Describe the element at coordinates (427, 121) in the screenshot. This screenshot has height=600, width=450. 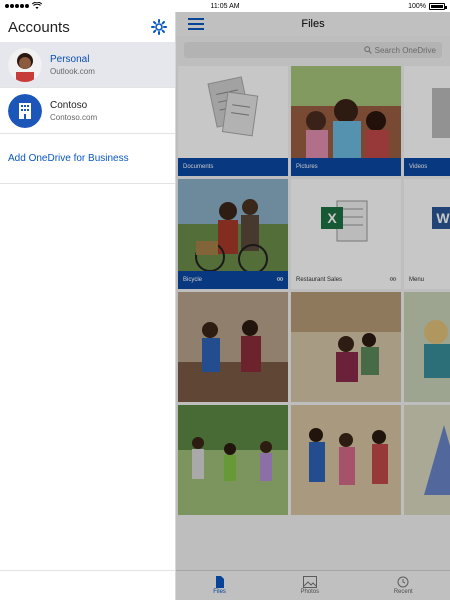
I see `tile-videos: Videos` at that location.